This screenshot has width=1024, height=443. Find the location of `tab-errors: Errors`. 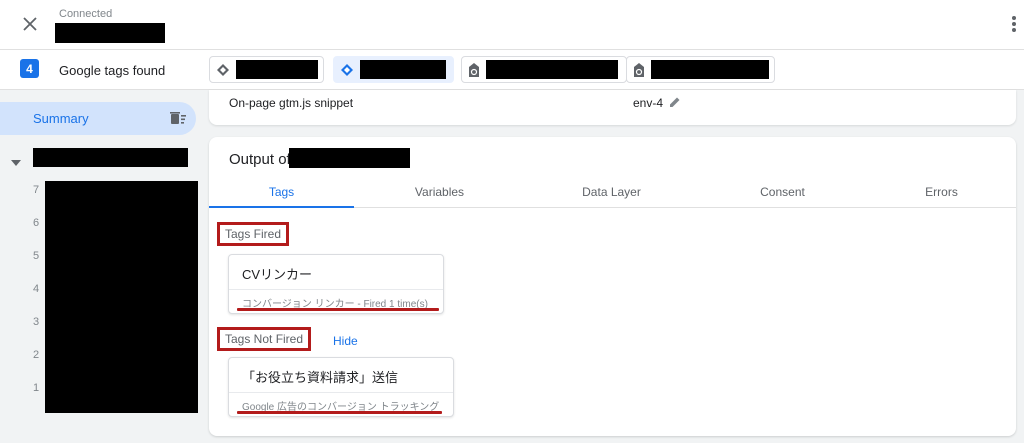

tab-errors: Errors is located at coordinates (941, 192).